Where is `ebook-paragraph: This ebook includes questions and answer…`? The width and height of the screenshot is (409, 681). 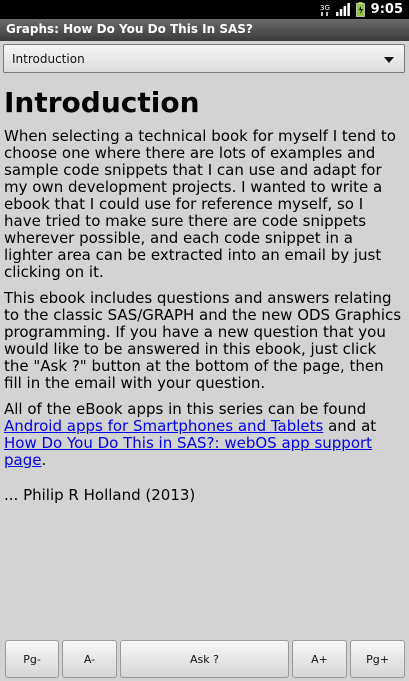 ebook-paragraph: This ebook includes questions and answer… is located at coordinates (203, 340).